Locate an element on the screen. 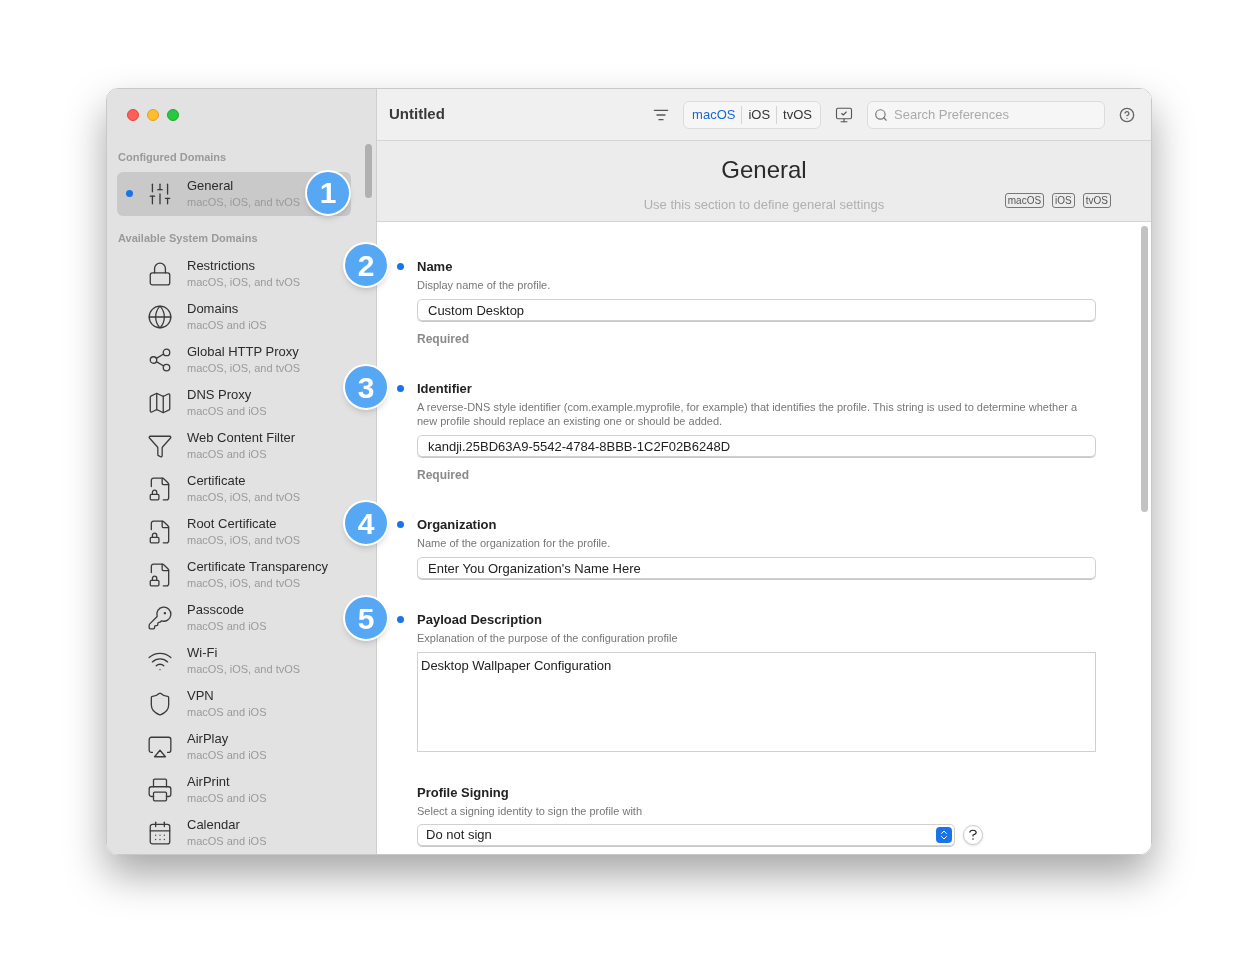 Image resolution: width=1258 pixels, height=980 pixels. text-area: Desktop Wallpaper Configuration is located at coordinates (756, 702).